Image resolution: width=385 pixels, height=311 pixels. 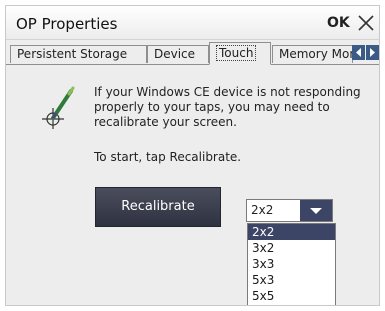 I want to click on option-3x2: 3x2, so click(x=291, y=248).